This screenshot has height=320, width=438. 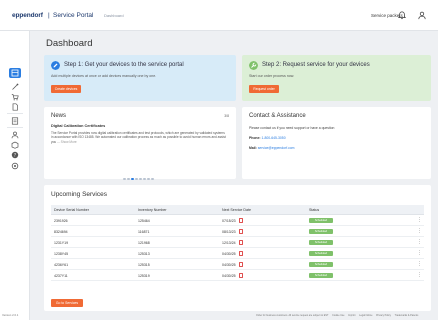 I want to click on table-row: 4237Y11 125319 04/30/25 Scheduled ⋮, so click(x=237, y=275).